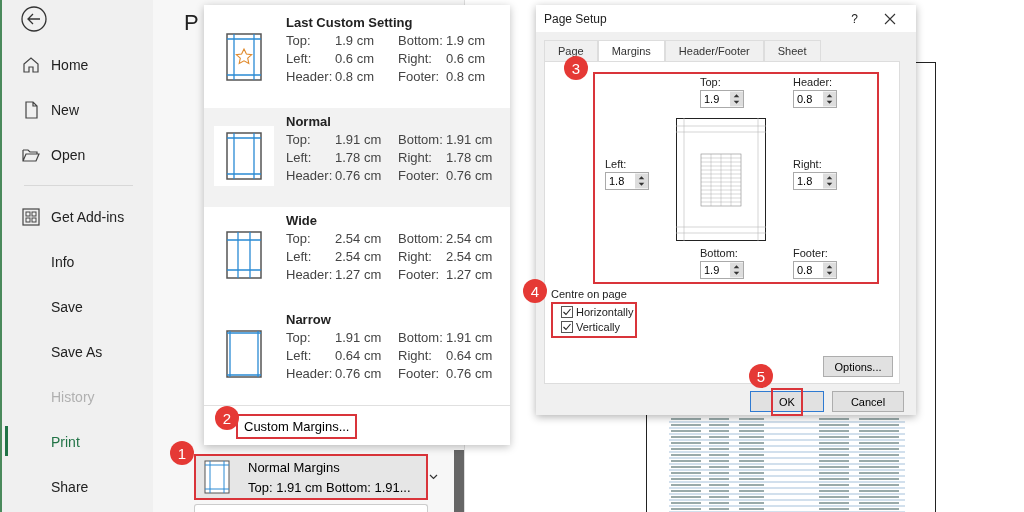 This screenshot has height=512, width=1024. I want to click on field-label: Header:, so click(813, 82).